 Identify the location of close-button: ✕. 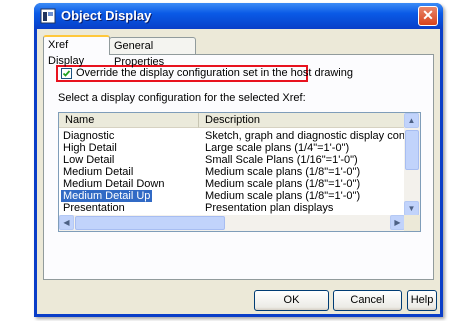
(428, 16).